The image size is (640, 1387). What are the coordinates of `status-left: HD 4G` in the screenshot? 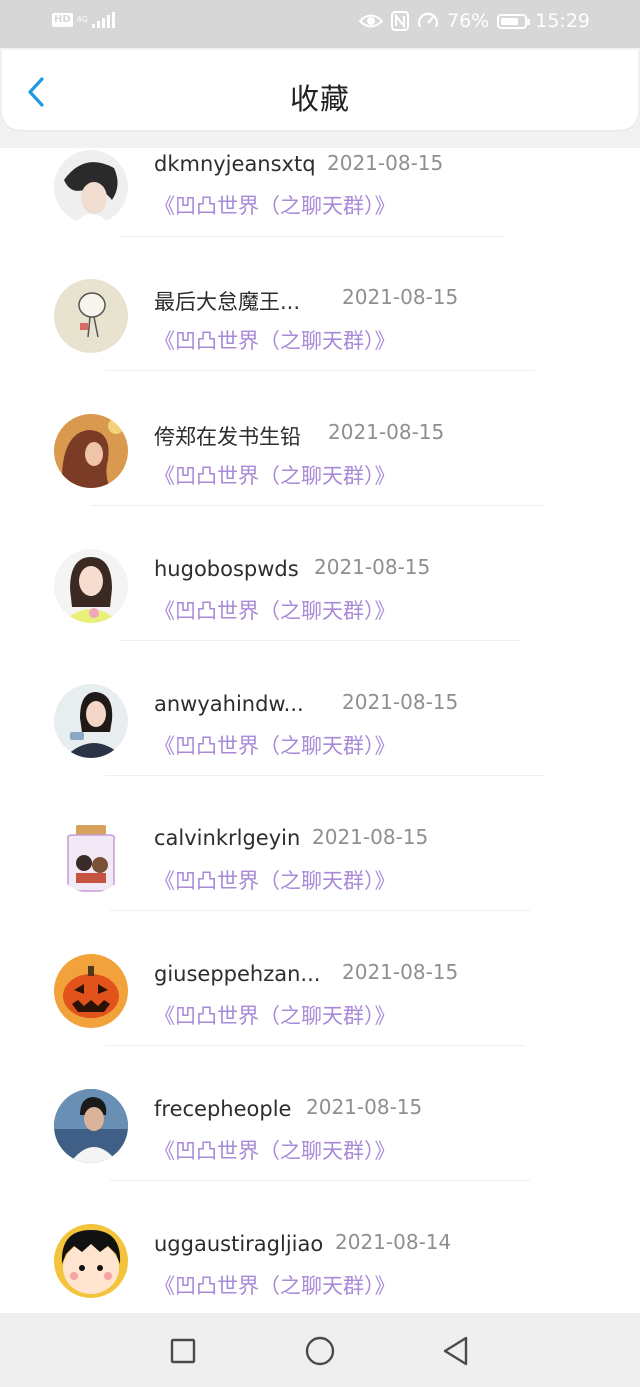 It's located at (83, 20).